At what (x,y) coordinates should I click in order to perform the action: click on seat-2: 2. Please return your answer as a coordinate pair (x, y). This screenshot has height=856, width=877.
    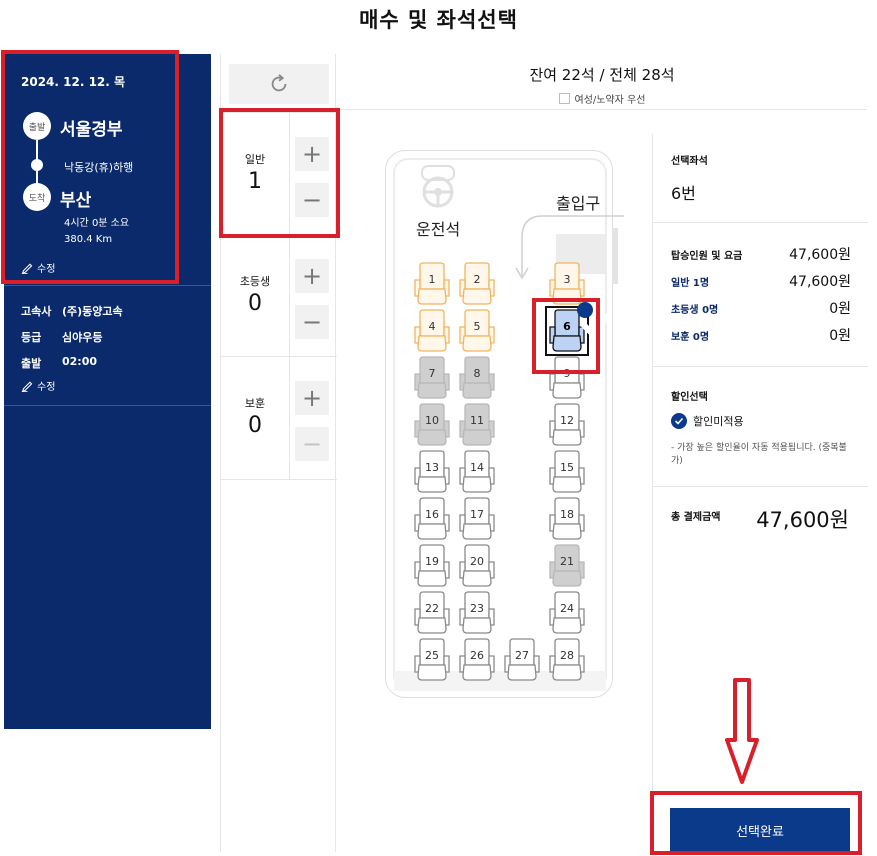
    Looking at the image, I should click on (477, 284).